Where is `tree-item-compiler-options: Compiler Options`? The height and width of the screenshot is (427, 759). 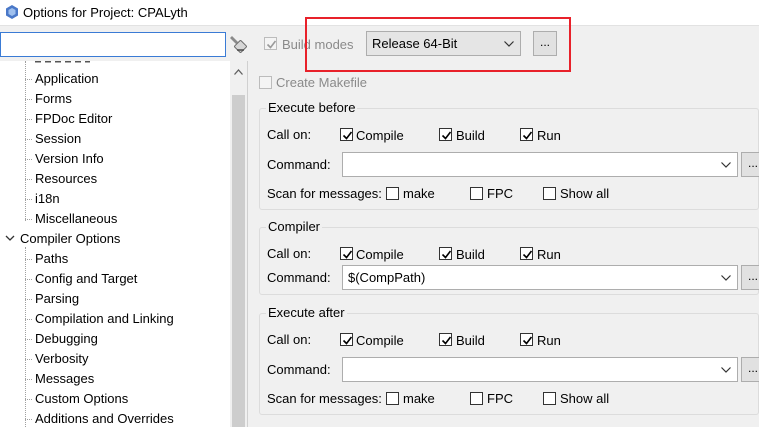
tree-item-compiler-options: Compiler Options is located at coordinates (115, 239).